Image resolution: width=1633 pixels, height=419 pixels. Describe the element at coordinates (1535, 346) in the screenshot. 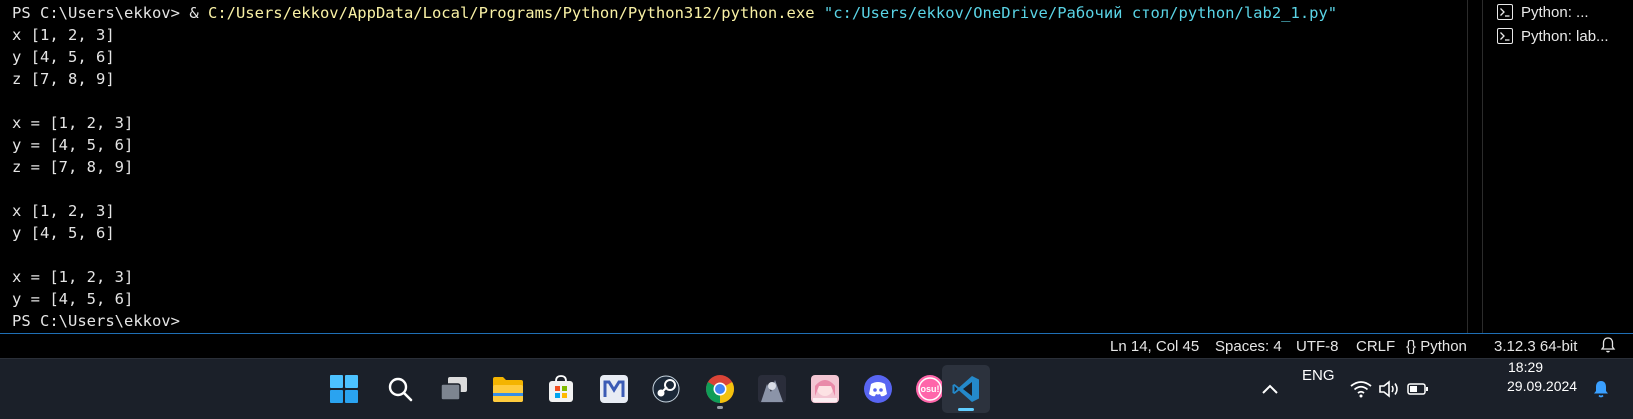

I see `python-interpreter: 3.12.3 64-bit` at that location.